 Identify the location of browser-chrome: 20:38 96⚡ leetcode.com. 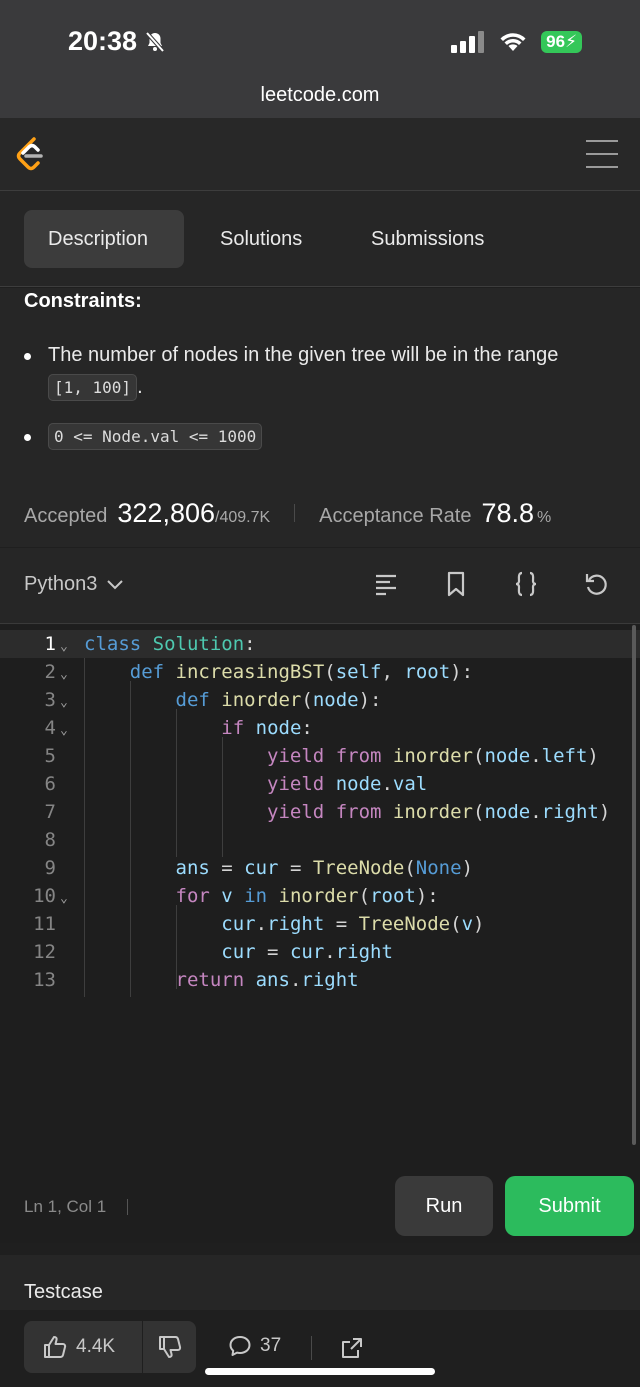
(320, 59).